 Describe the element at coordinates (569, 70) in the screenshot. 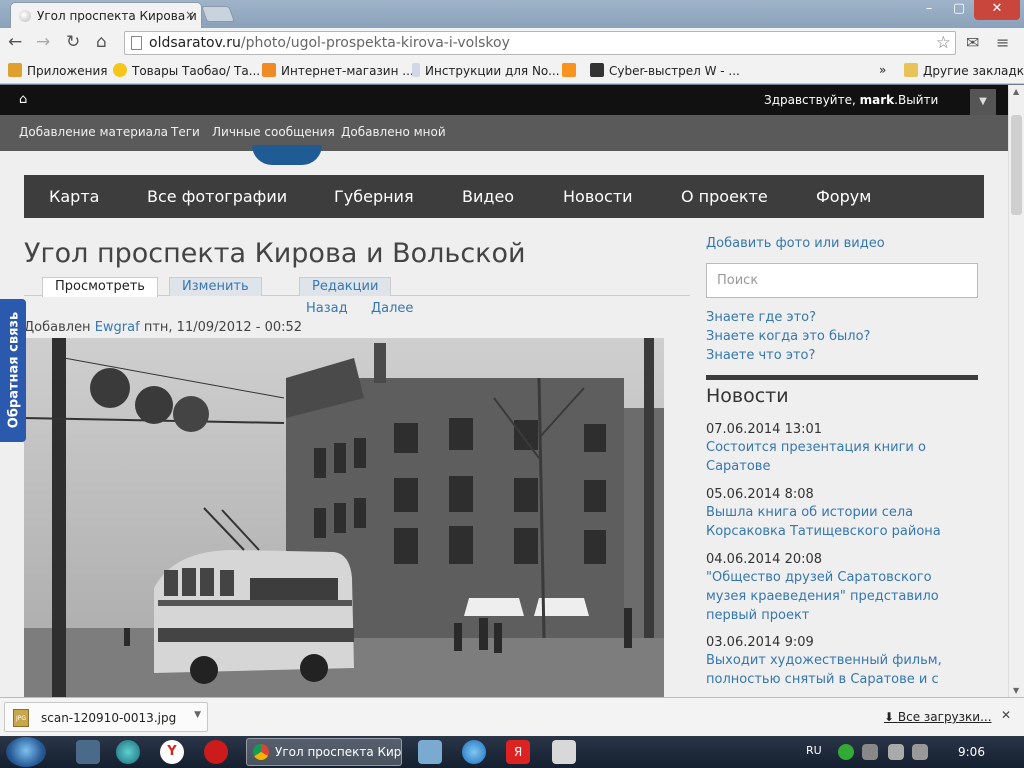

I see `odnoklassniki-icon` at that location.